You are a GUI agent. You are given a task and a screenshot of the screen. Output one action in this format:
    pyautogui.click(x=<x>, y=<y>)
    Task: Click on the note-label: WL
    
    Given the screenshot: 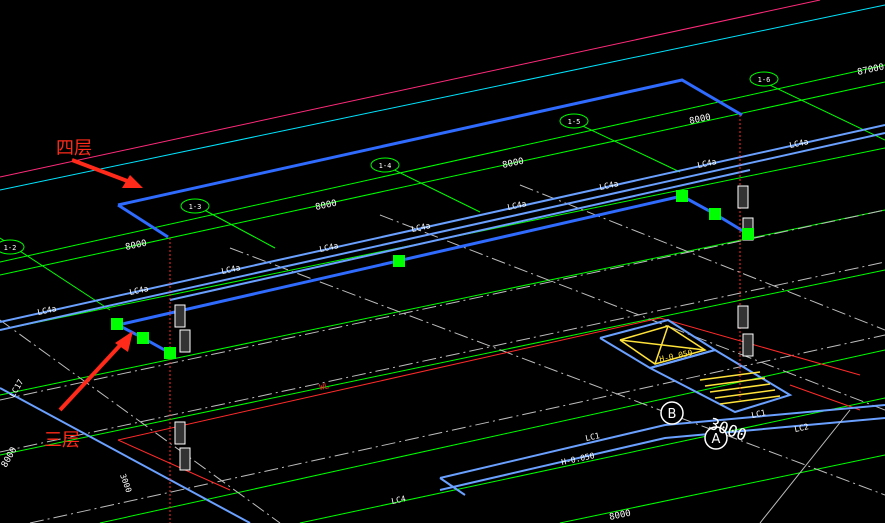 What is the action you would take?
    pyautogui.click(x=324, y=386)
    